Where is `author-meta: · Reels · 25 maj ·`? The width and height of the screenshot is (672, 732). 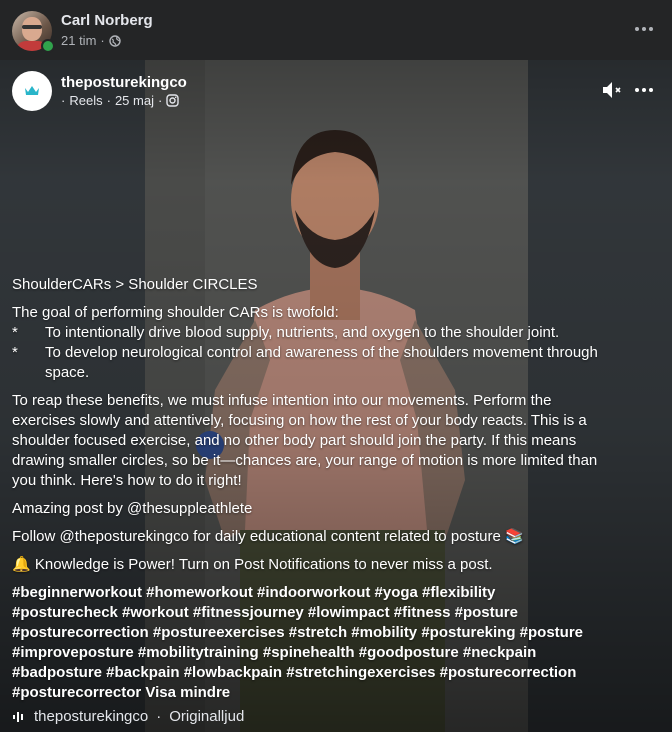 author-meta: · Reels · 25 maj · is located at coordinates (120, 100).